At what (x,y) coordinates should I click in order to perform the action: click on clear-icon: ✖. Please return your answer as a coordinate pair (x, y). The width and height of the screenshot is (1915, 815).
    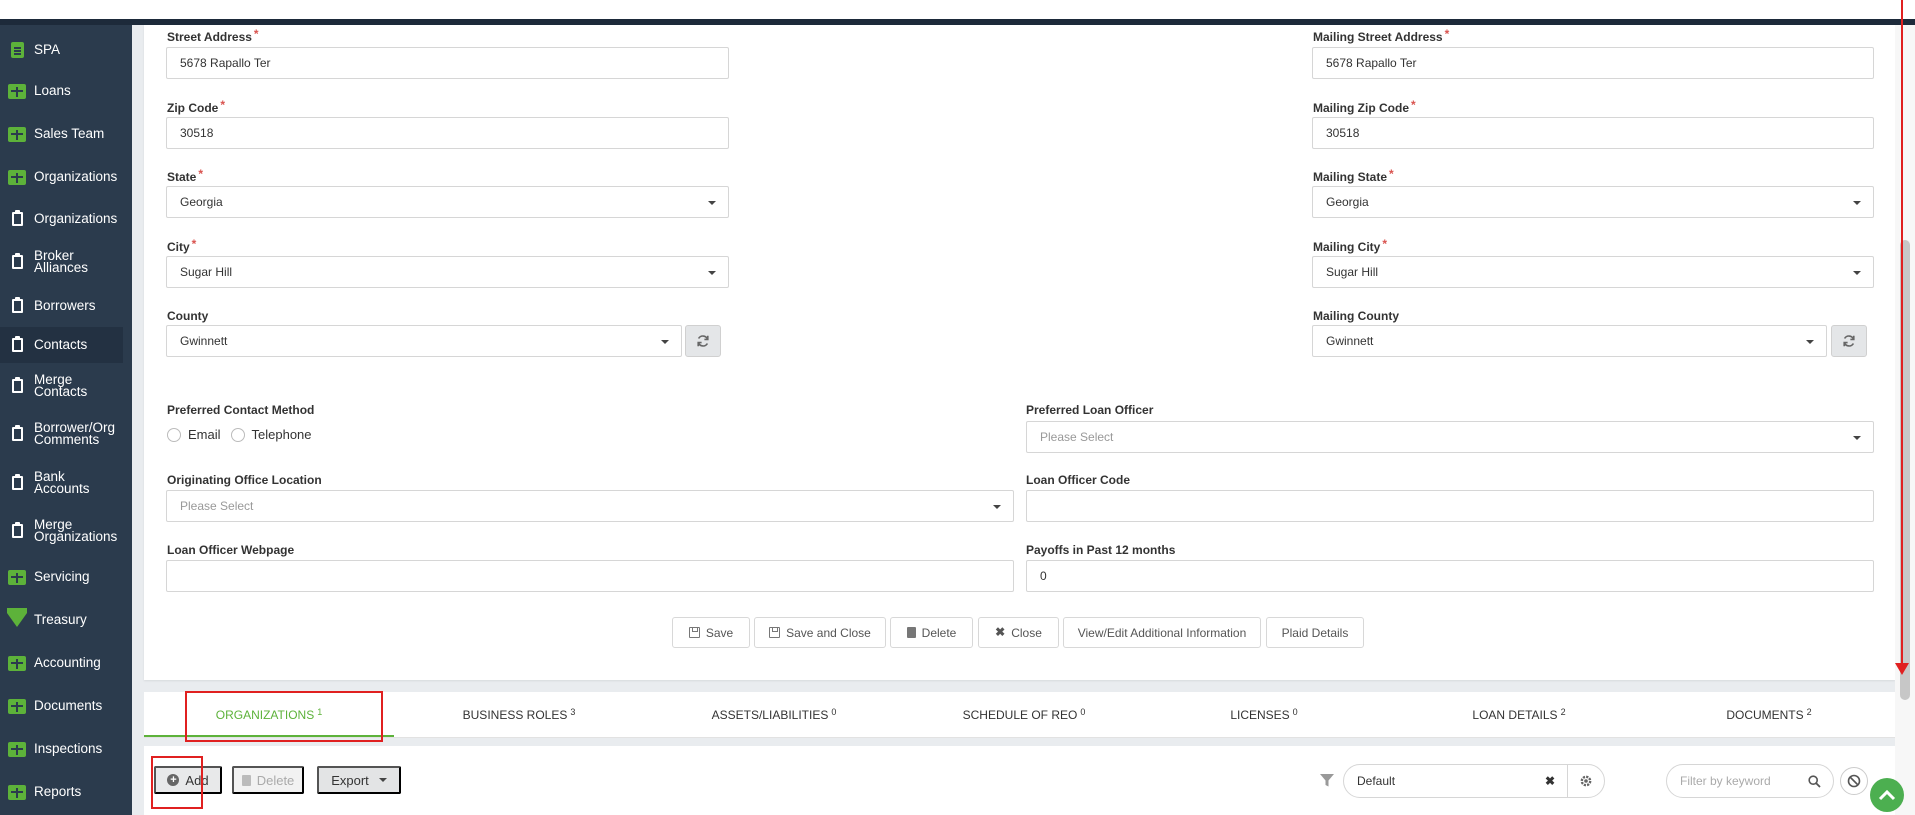
    Looking at the image, I should click on (1550, 781).